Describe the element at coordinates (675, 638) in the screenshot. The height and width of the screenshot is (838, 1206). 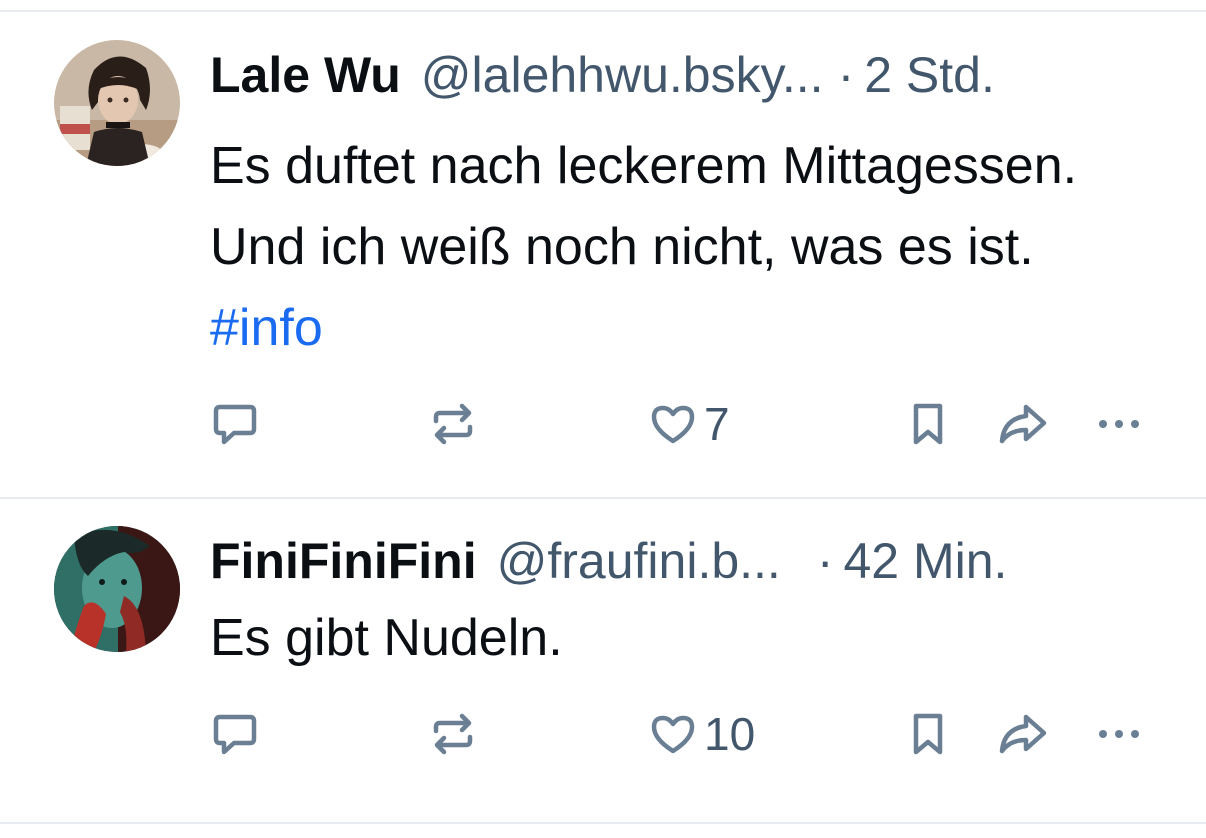
I see `post-text: Es gibt Nudeln.` at that location.